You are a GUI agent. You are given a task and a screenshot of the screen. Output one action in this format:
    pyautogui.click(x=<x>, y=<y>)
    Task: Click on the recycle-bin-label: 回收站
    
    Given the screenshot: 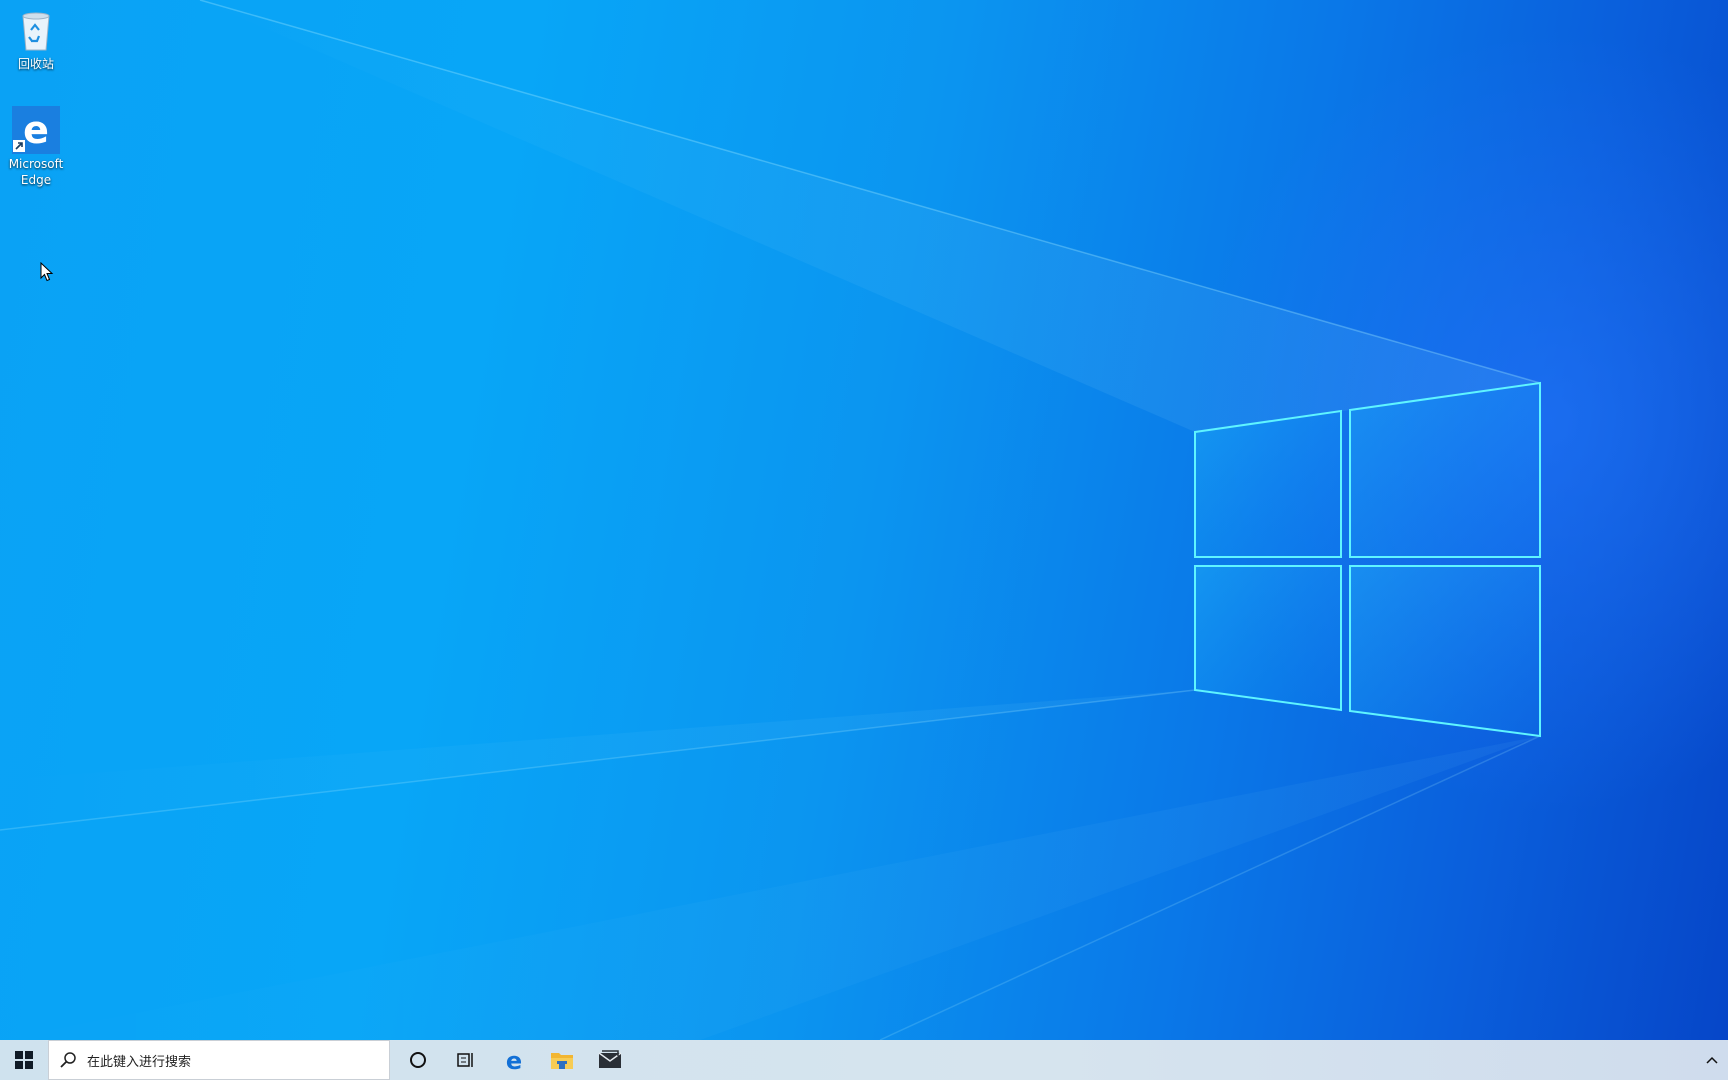 What is the action you would take?
    pyautogui.click(x=35, y=64)
    